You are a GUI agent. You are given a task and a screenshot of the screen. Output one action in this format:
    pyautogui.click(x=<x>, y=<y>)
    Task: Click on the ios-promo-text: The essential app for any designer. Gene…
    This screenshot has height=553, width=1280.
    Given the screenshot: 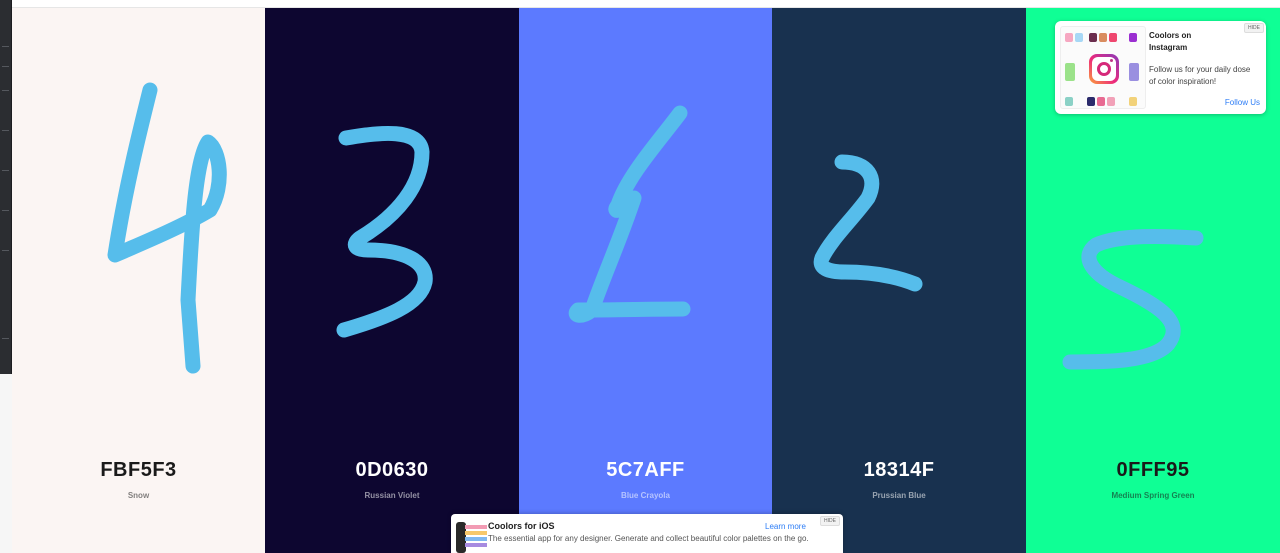 What is the action you would take?
    pyautogui.click(x=648, y=538)
    